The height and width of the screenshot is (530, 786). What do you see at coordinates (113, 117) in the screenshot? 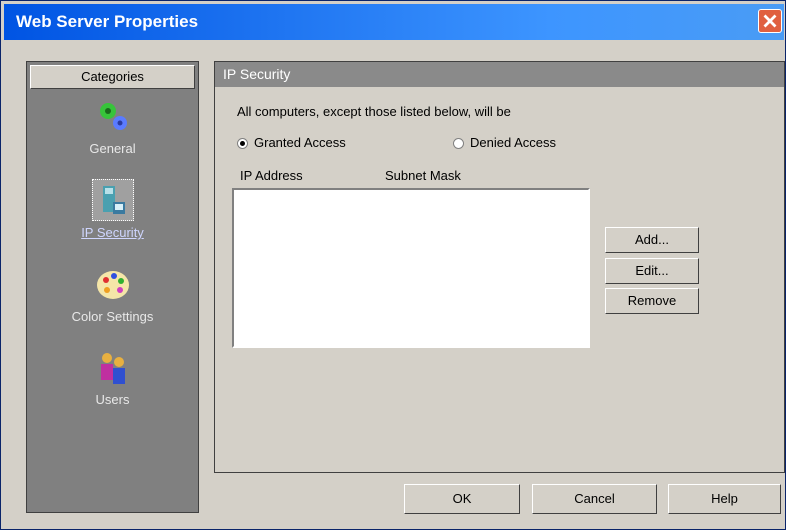
I see `general-gears-icon` at bounding box center [113, 117].